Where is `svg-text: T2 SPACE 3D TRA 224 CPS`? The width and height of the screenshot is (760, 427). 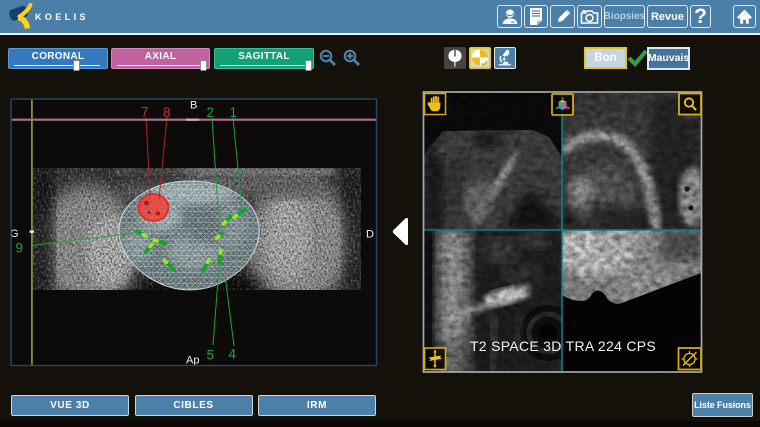 svg-text: T2 SPACE 3D TRA 224 CPS is located at coordinates (563, 346).